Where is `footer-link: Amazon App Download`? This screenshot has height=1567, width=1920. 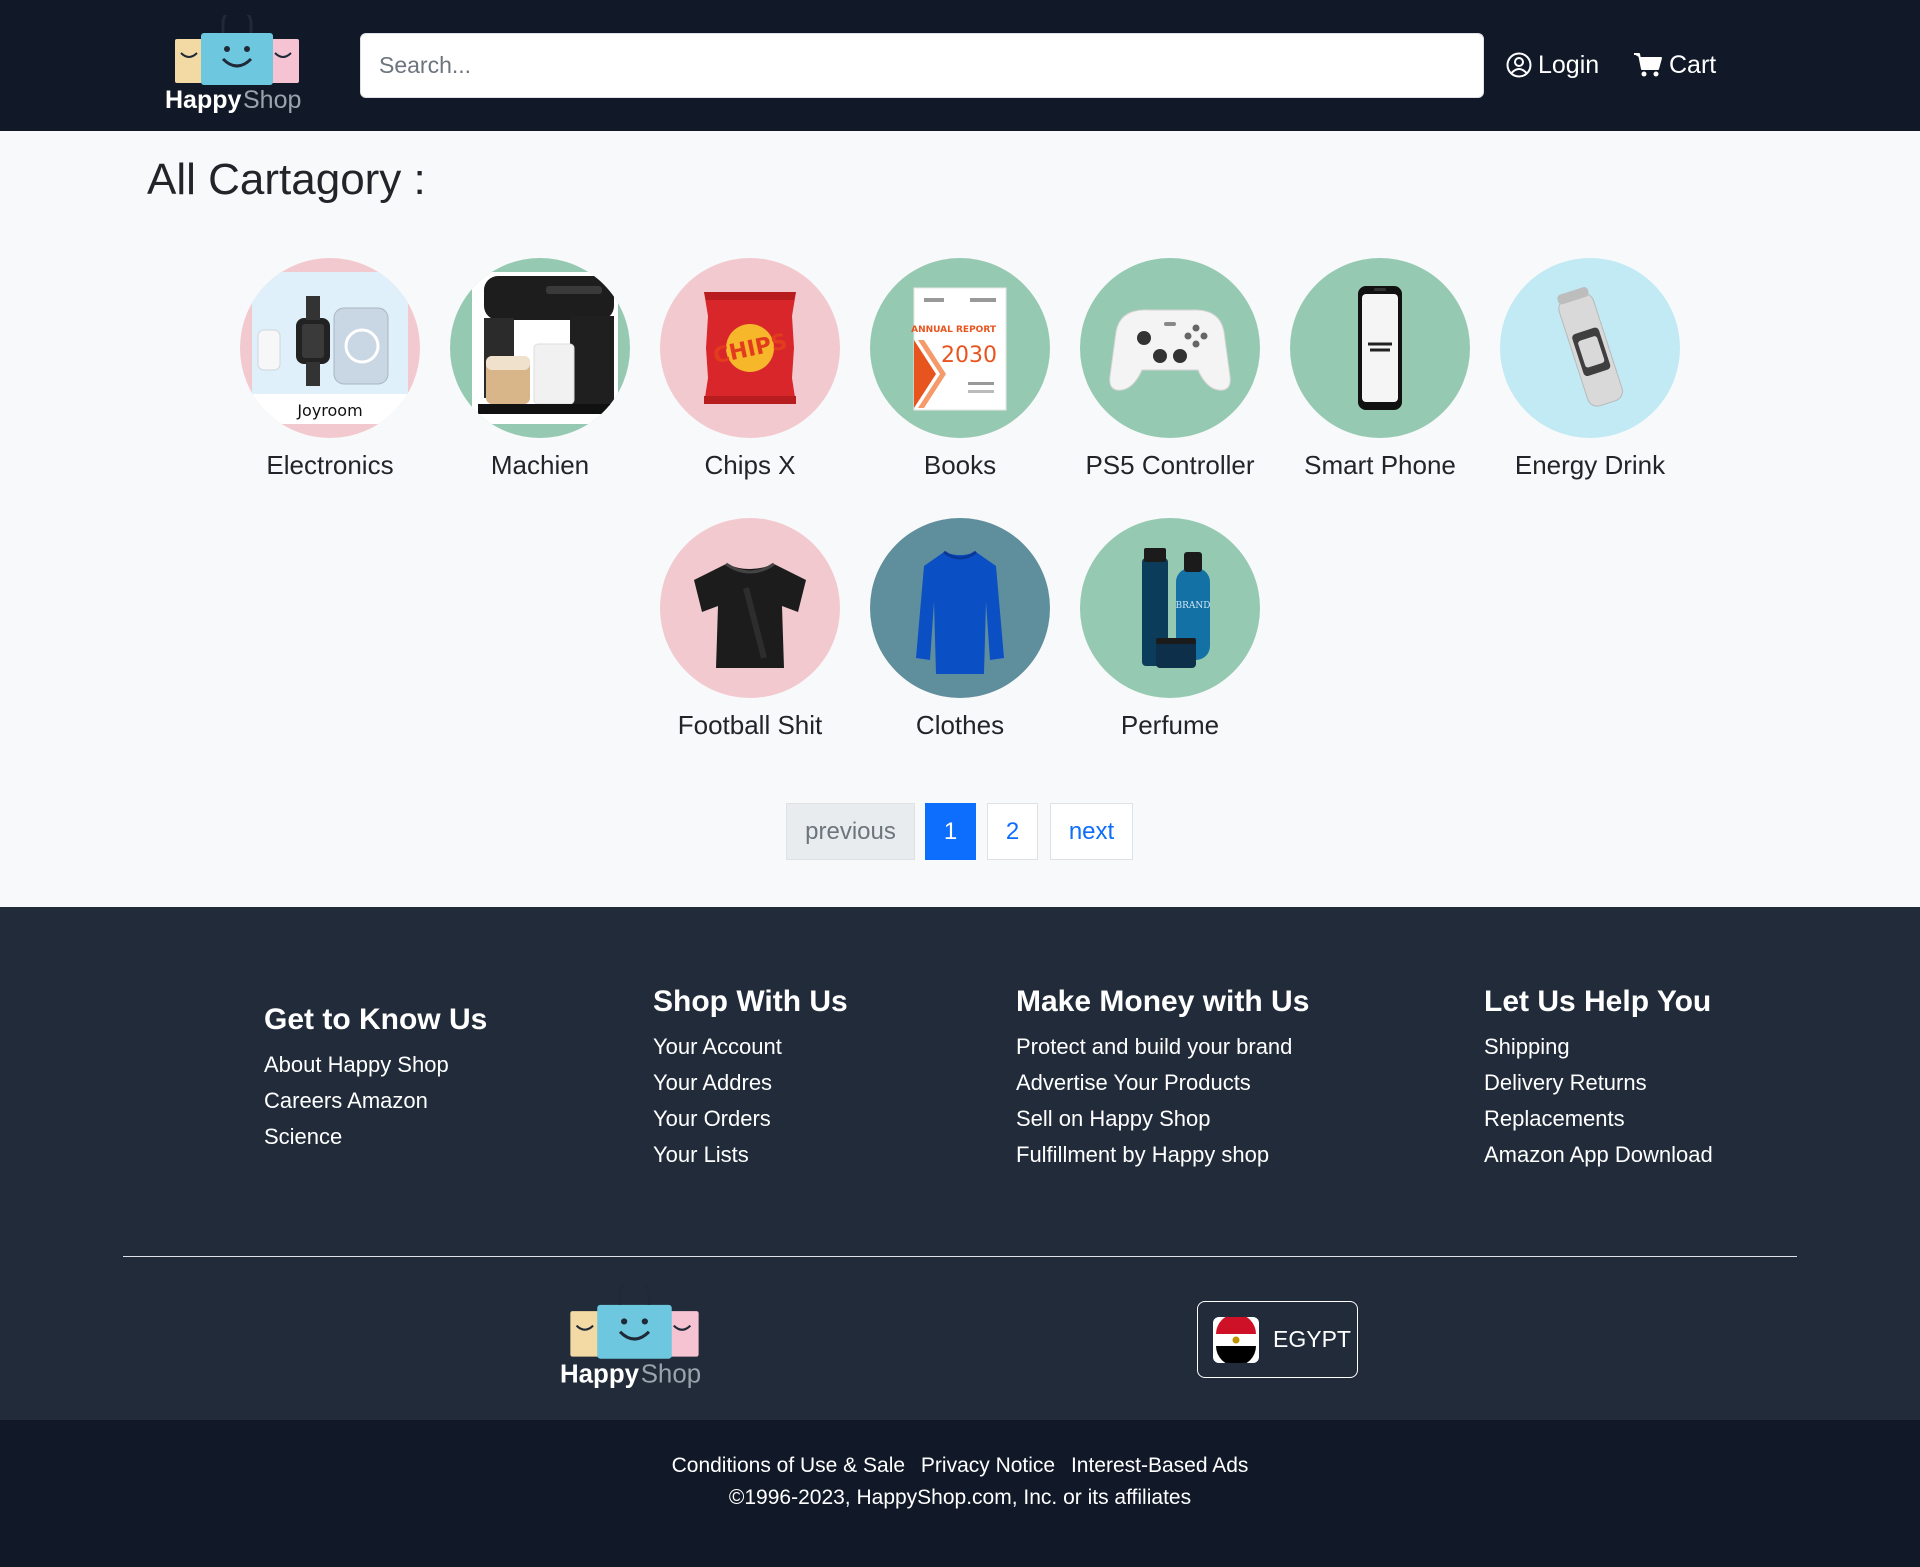 footer-link: Amazon App Download is located at coordinates (1598, 1155).